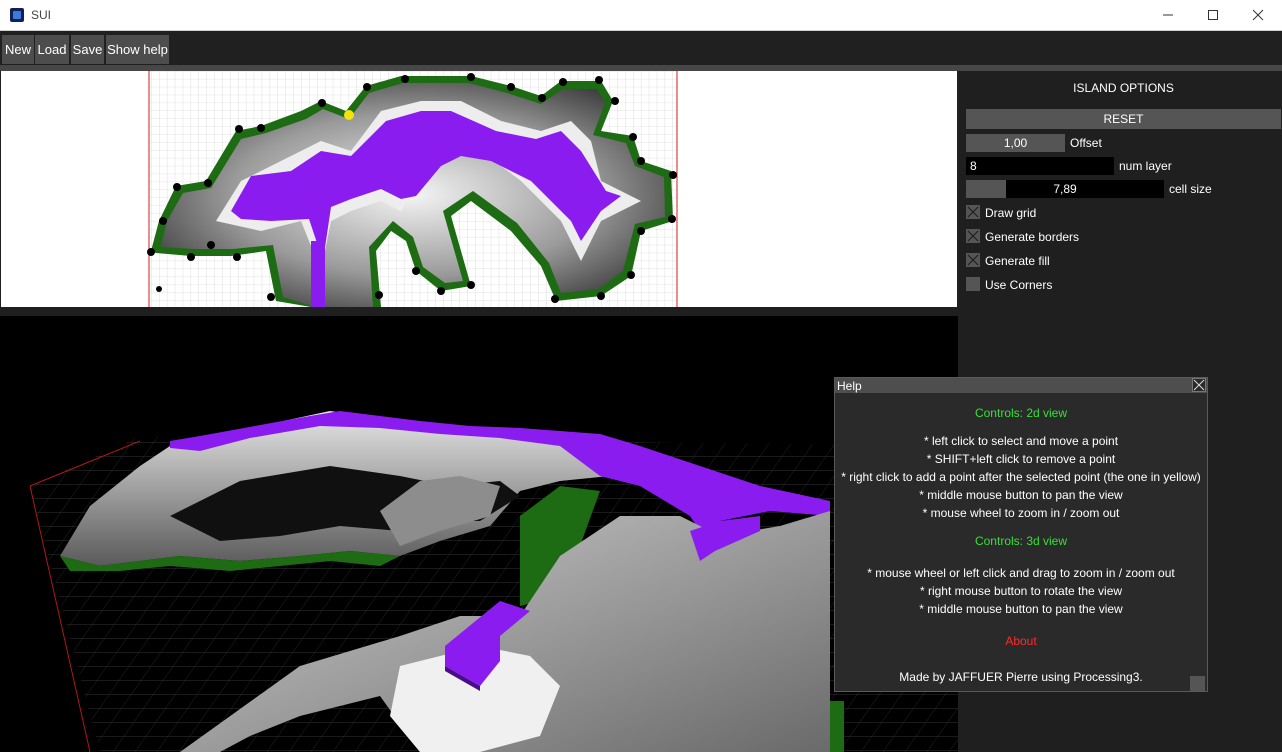 This screenshot has width=1282, height=752. Describe the element at coordinates (641, 15) in the screenshot. I see `title-bar: SUI` at that location.